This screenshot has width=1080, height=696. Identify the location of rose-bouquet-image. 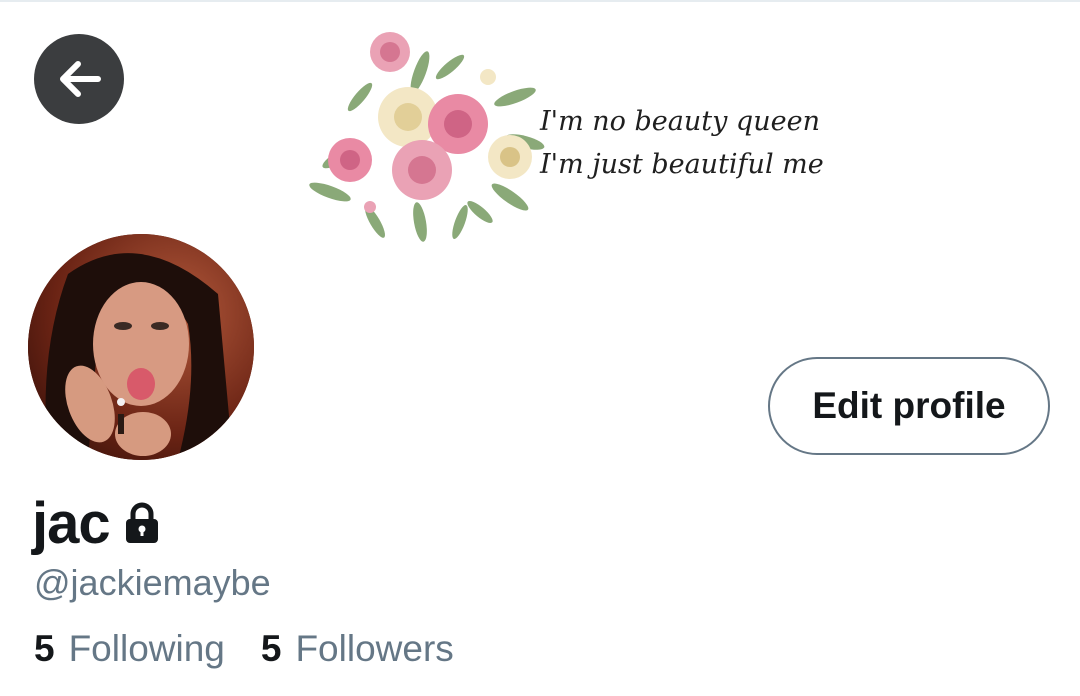
(427, 137).